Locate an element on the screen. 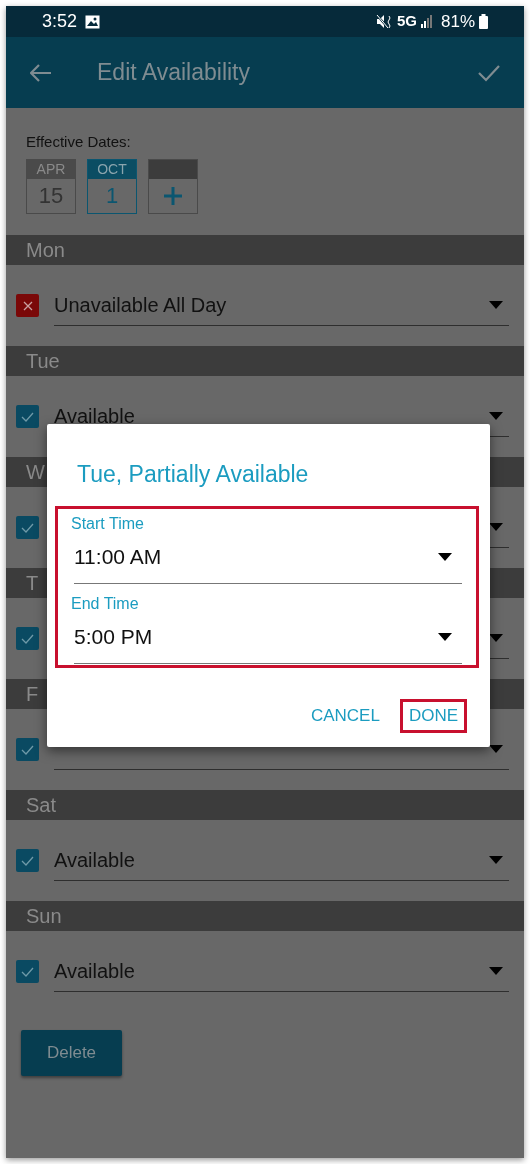  delete-button: Delete is located at coordinates (71, 1053).